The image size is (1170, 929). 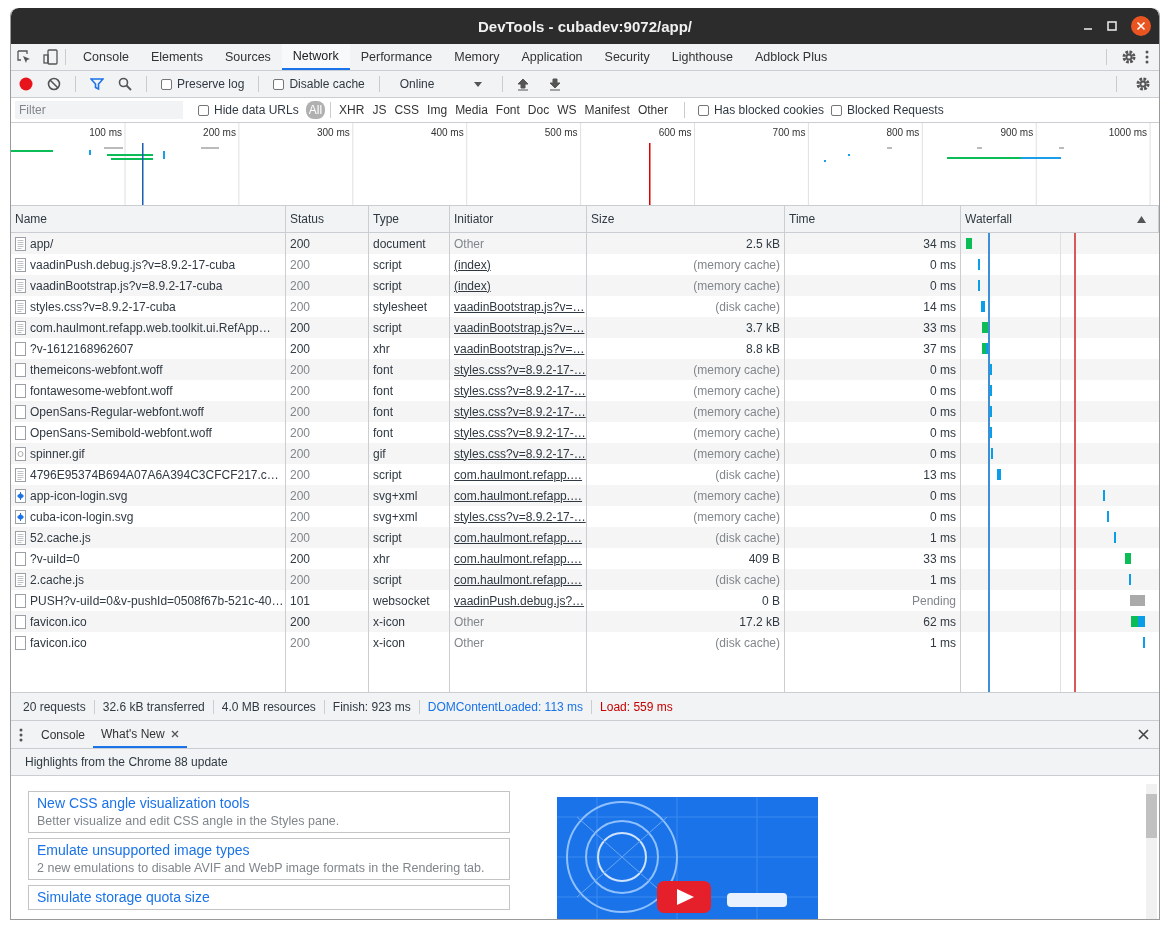 What do you see at coordinates (51, 57) in the screenshot?
I see `device-toolbar-icon` at bounding box center [51, 57].